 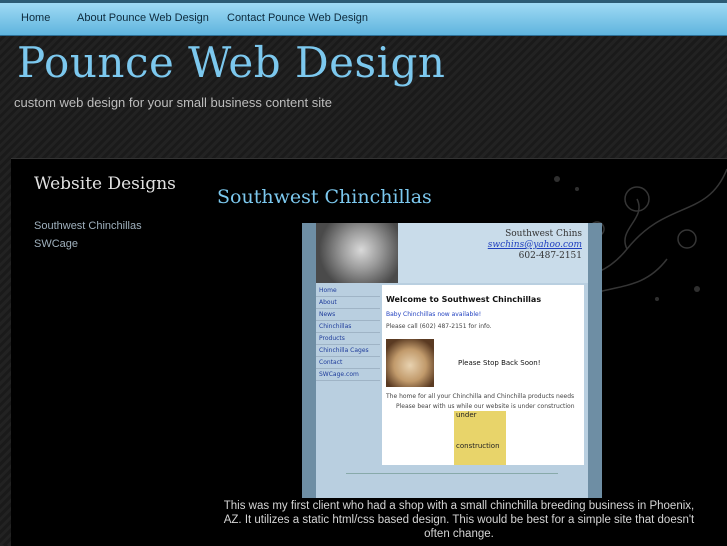 I want to click on nav-home-link: Home, so click(x=35, y=18).